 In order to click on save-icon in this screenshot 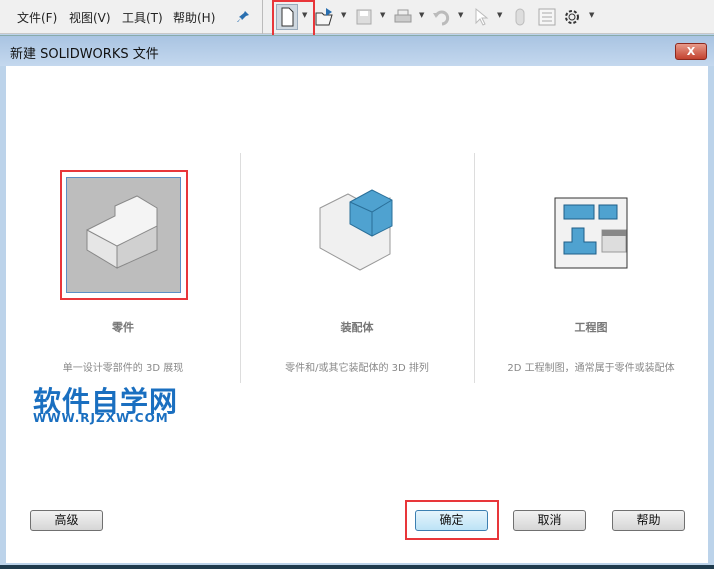, I will do `click(364, 17)`.